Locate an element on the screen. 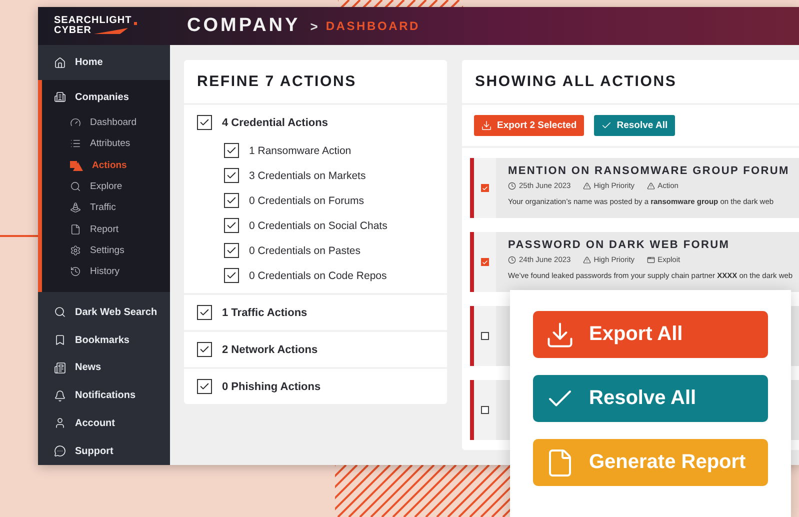 The width and height of the screenshot is (799, 517). sidebar-item: Support is located at coordinates (104, 451).